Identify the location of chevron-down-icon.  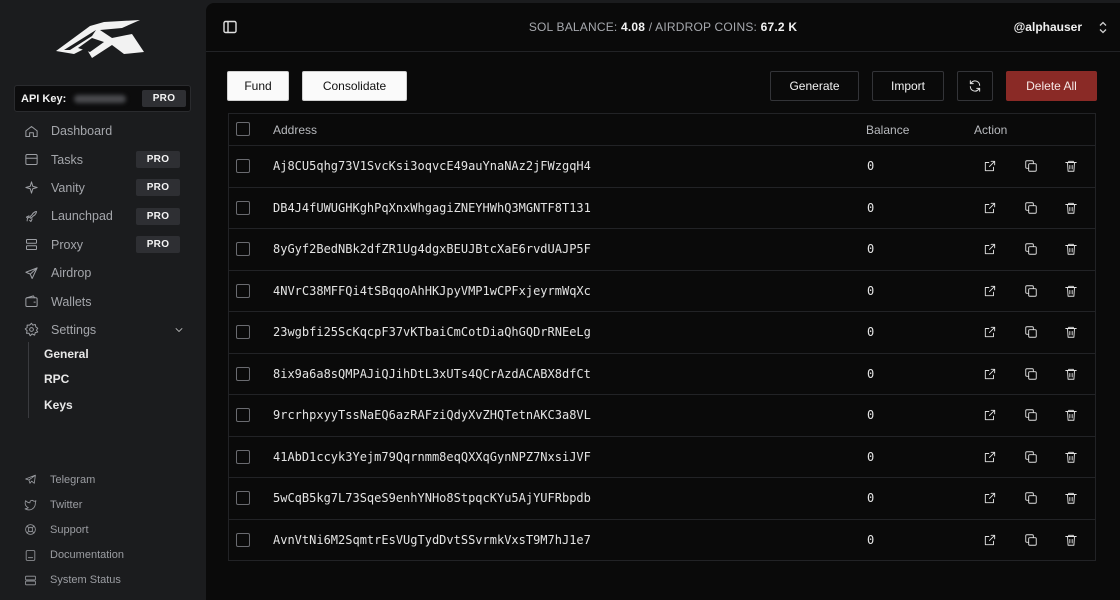
(179, 330).